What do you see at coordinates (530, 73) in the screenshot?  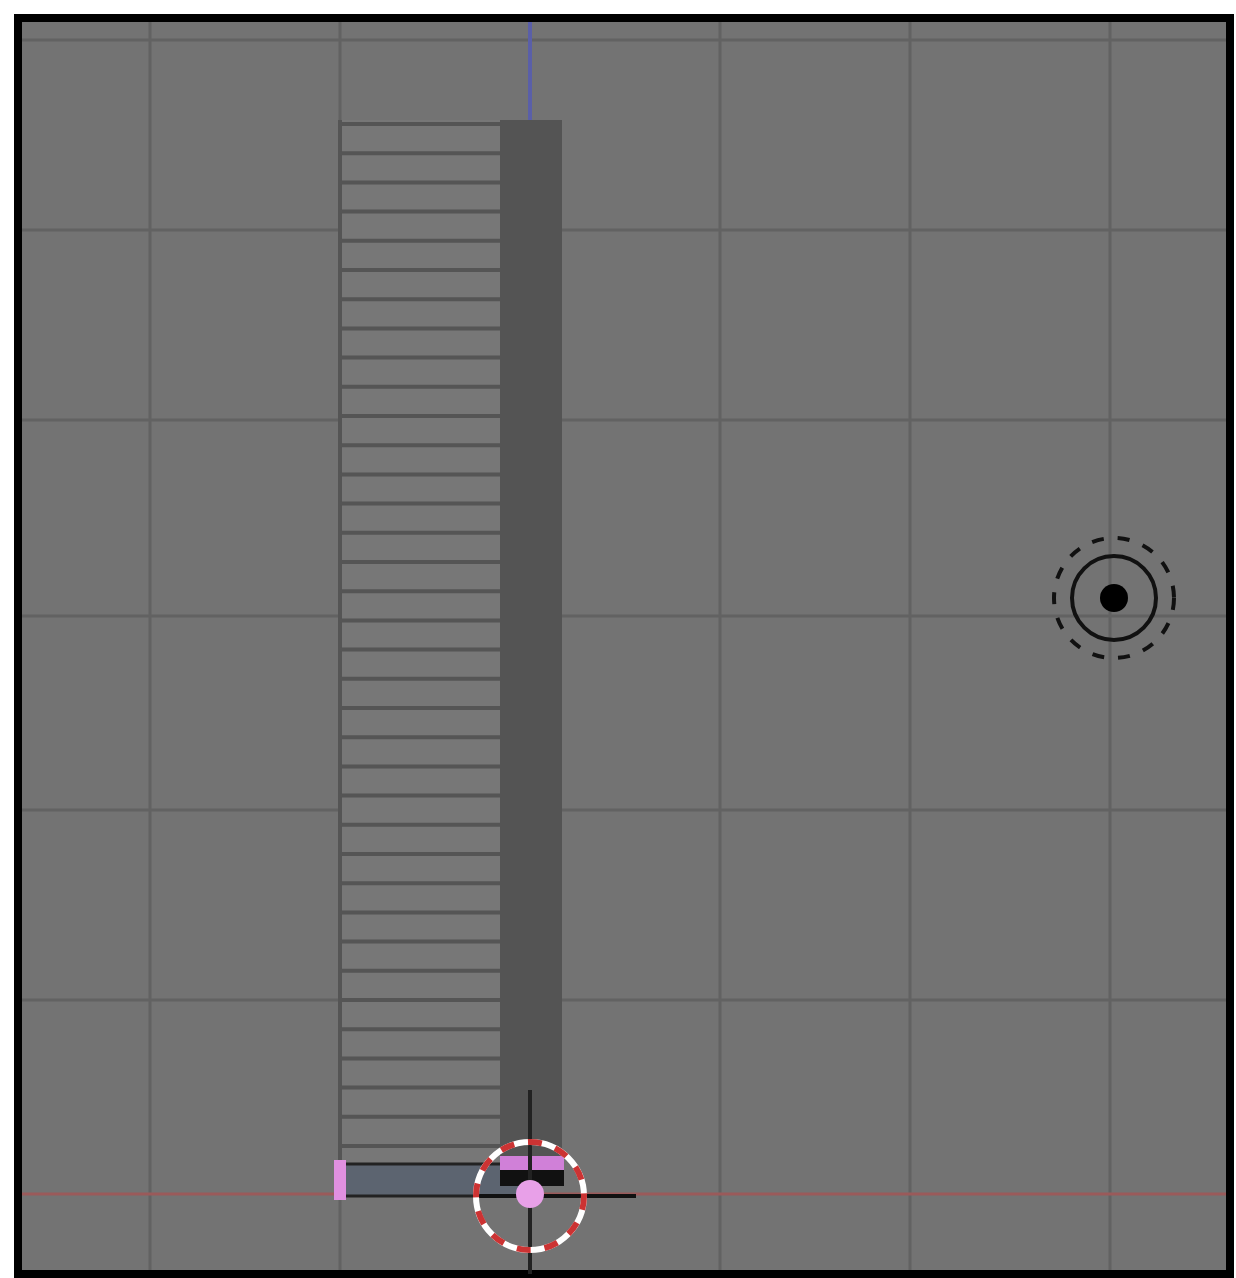 I see `z-axis-line` at bounding box center [530, 73].